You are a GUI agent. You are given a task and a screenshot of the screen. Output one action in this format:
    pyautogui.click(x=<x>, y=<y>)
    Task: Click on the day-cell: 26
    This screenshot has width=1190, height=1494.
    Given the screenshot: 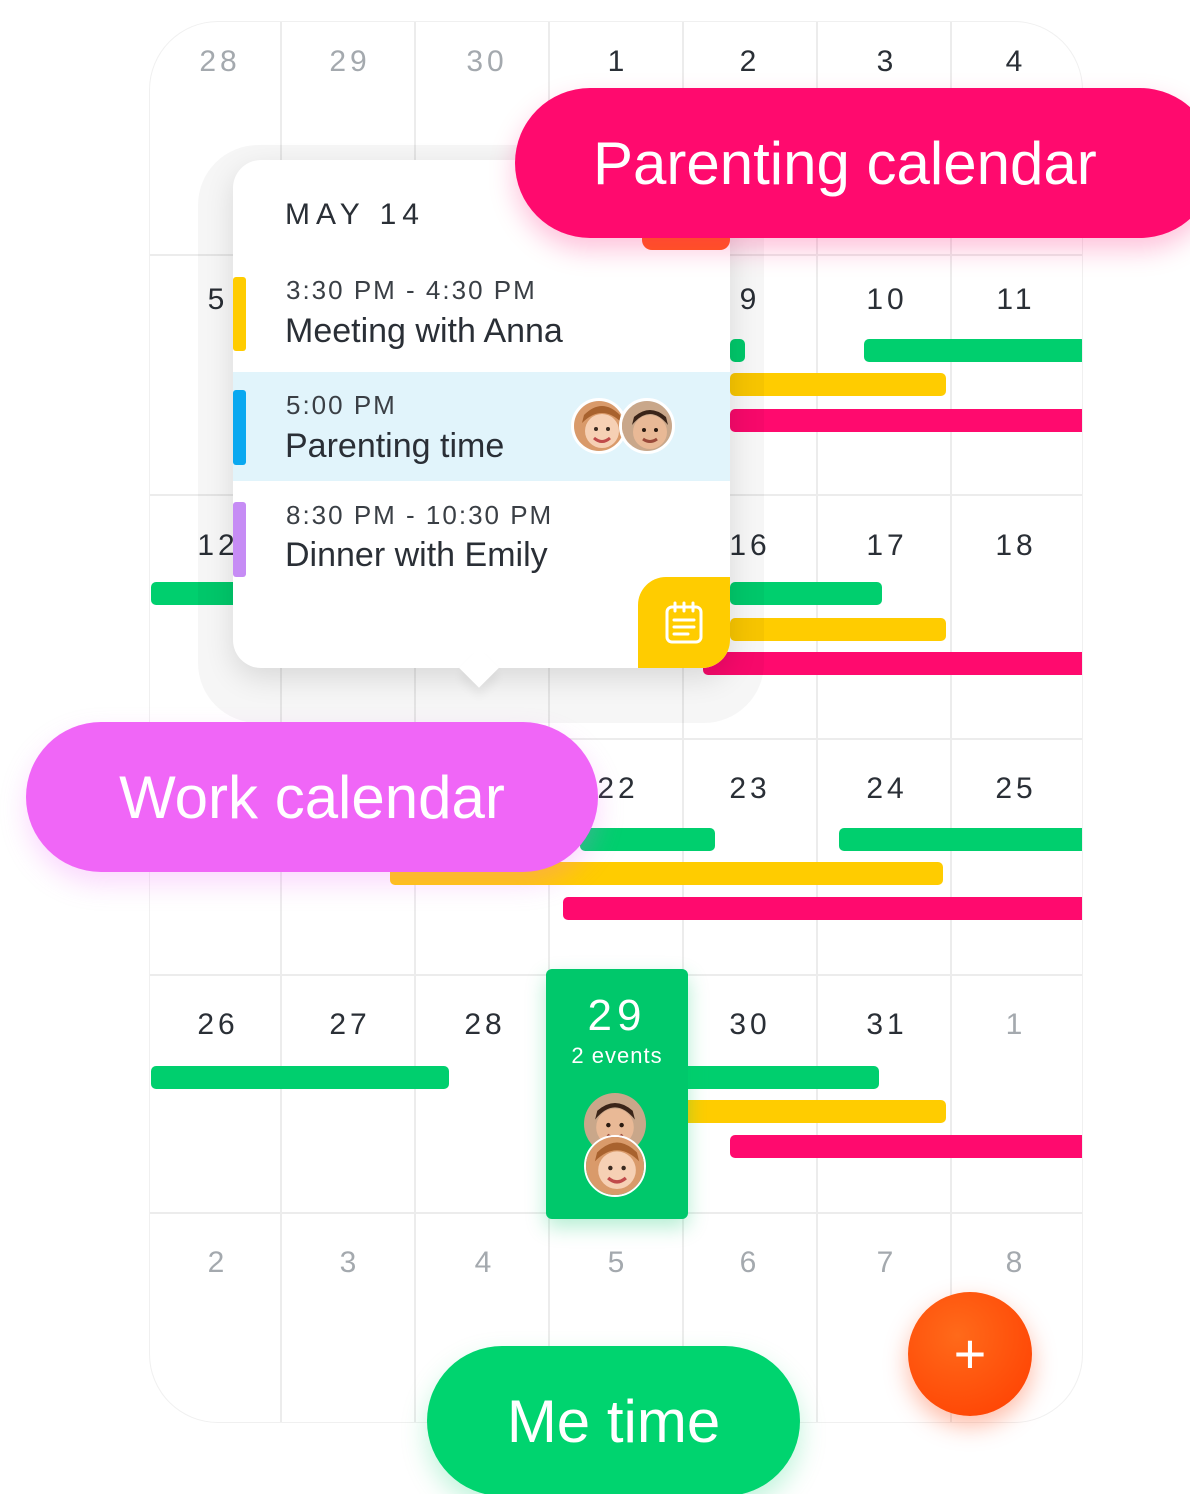 What is the action you would take?
    pyautogui.click(x=218, y=1025)
    